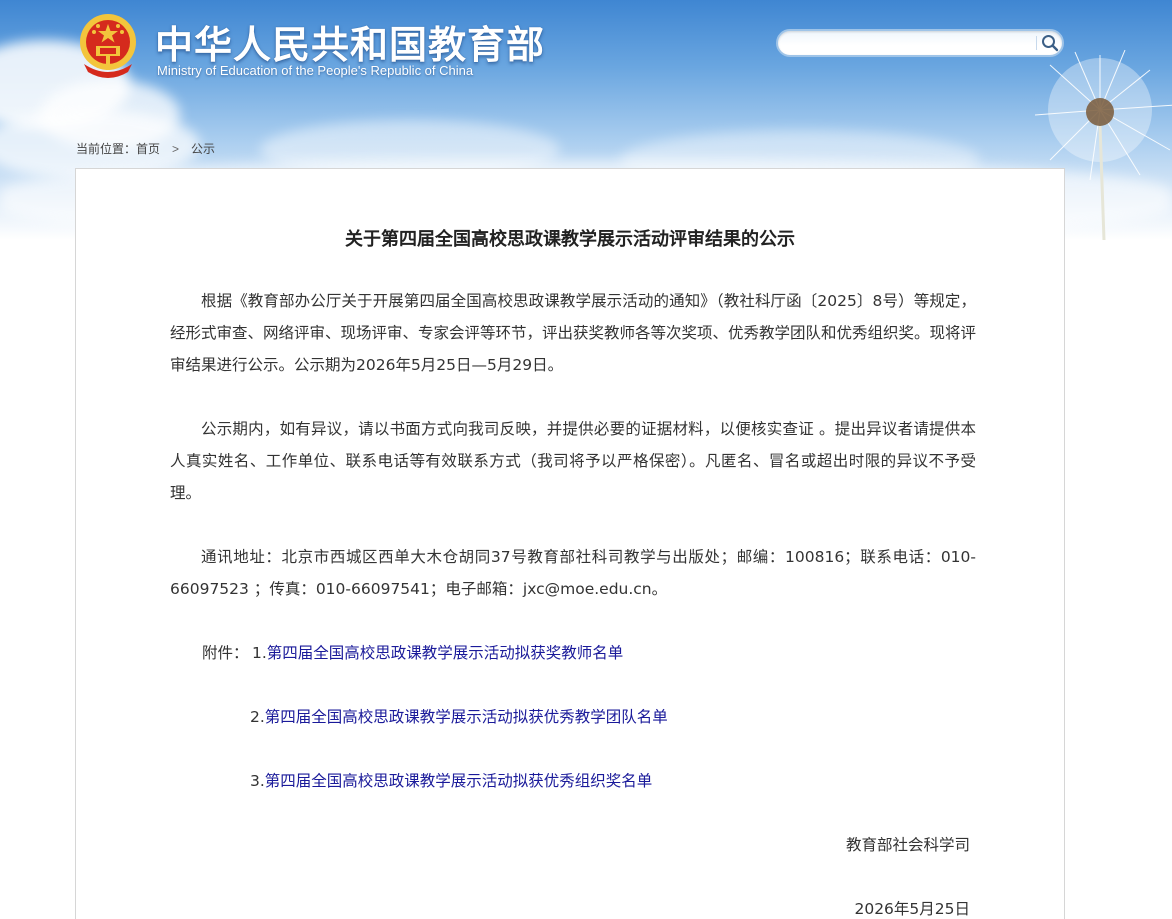 Image resolution: width=1172 pixels, height=919 pixels. I want to click on attachment-link-2: 第四届全国高校思政课教学展示活动拟获优秀教学团队名单, so click(466, 717).